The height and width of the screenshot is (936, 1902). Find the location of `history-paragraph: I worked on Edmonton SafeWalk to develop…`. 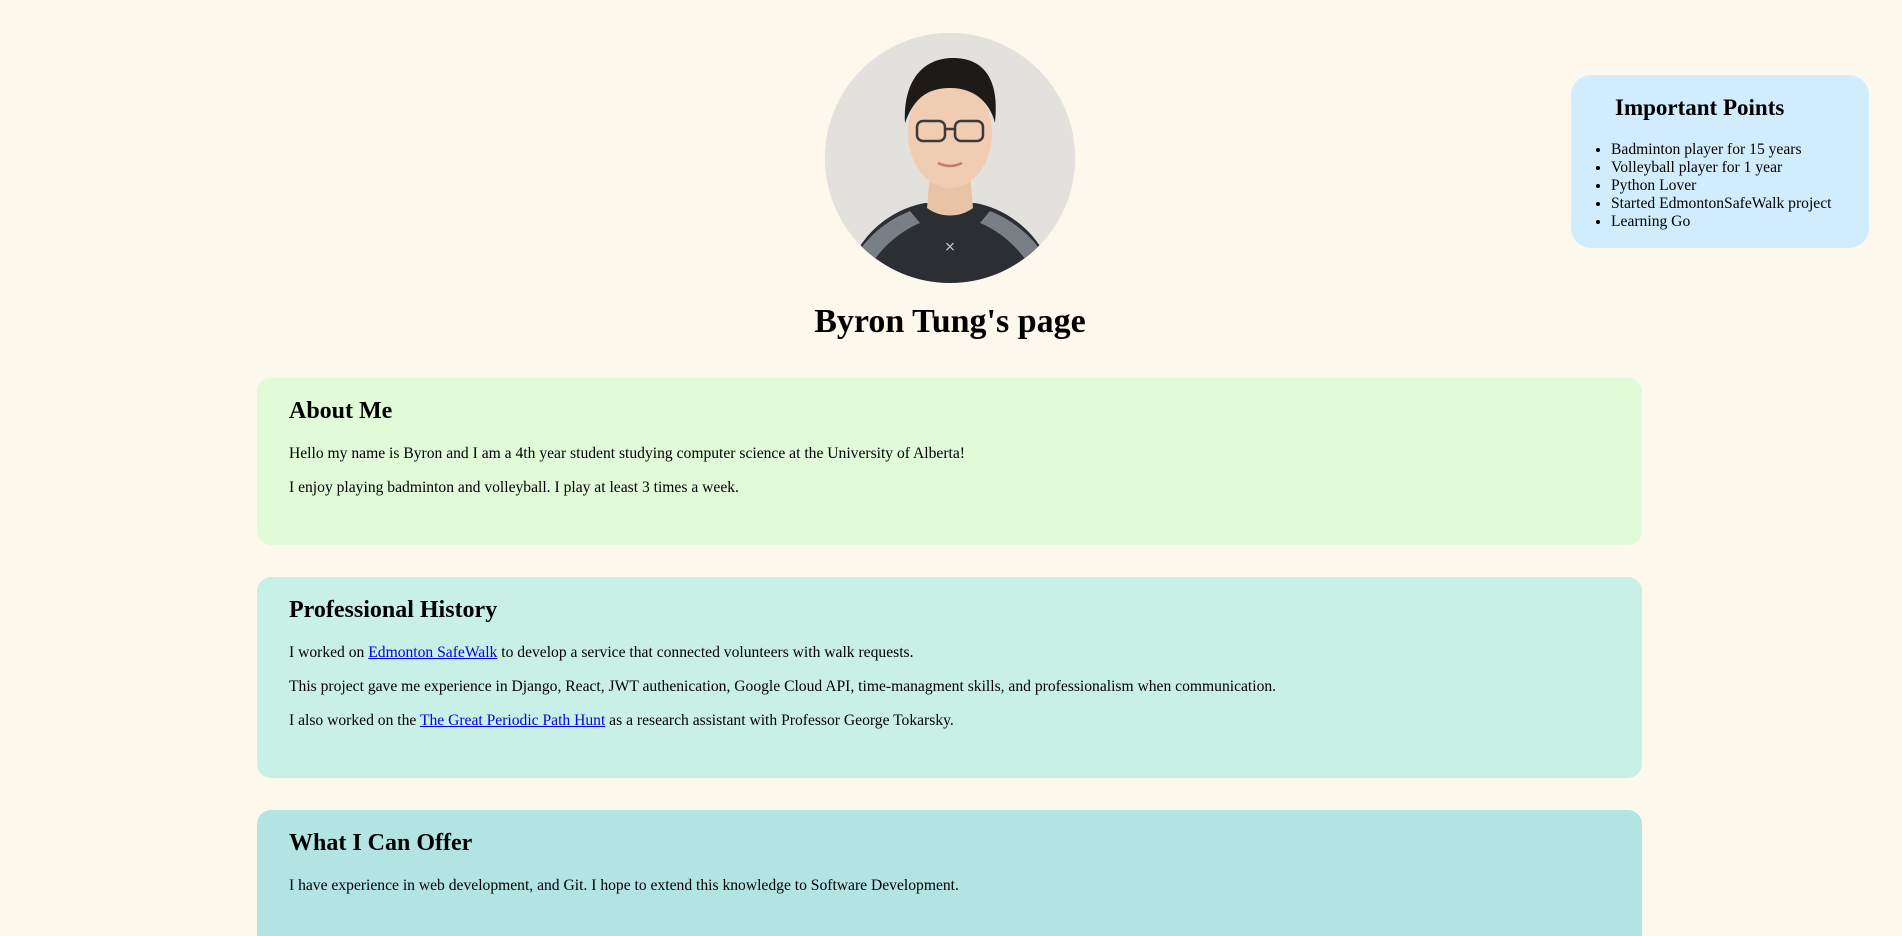

history-paragraph: I worked on Edmonton SafeWalk to develop… is located at coordinates (601, 653).